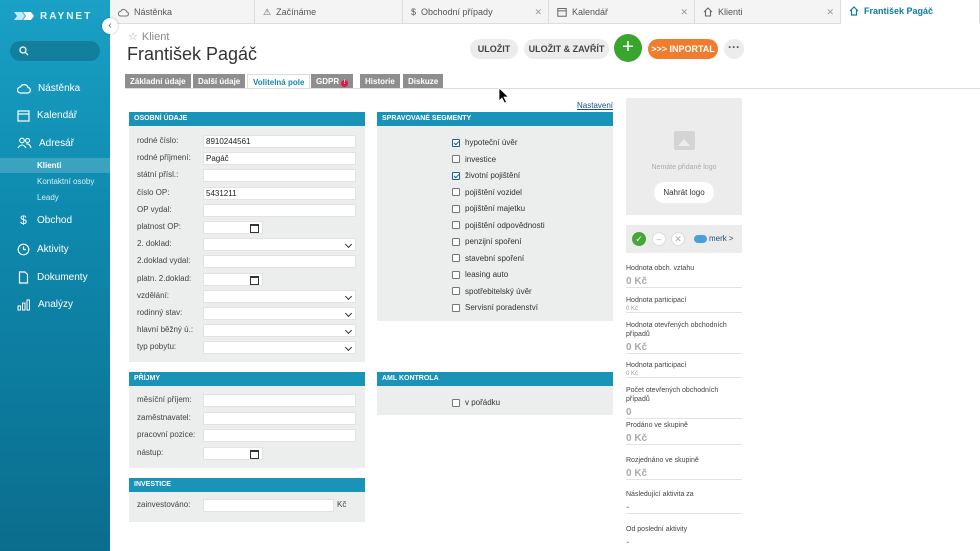 The image size is (980, 551). Describe the element at coordinates (708, 12) in the screenshot. I see `home-icon` at that location.